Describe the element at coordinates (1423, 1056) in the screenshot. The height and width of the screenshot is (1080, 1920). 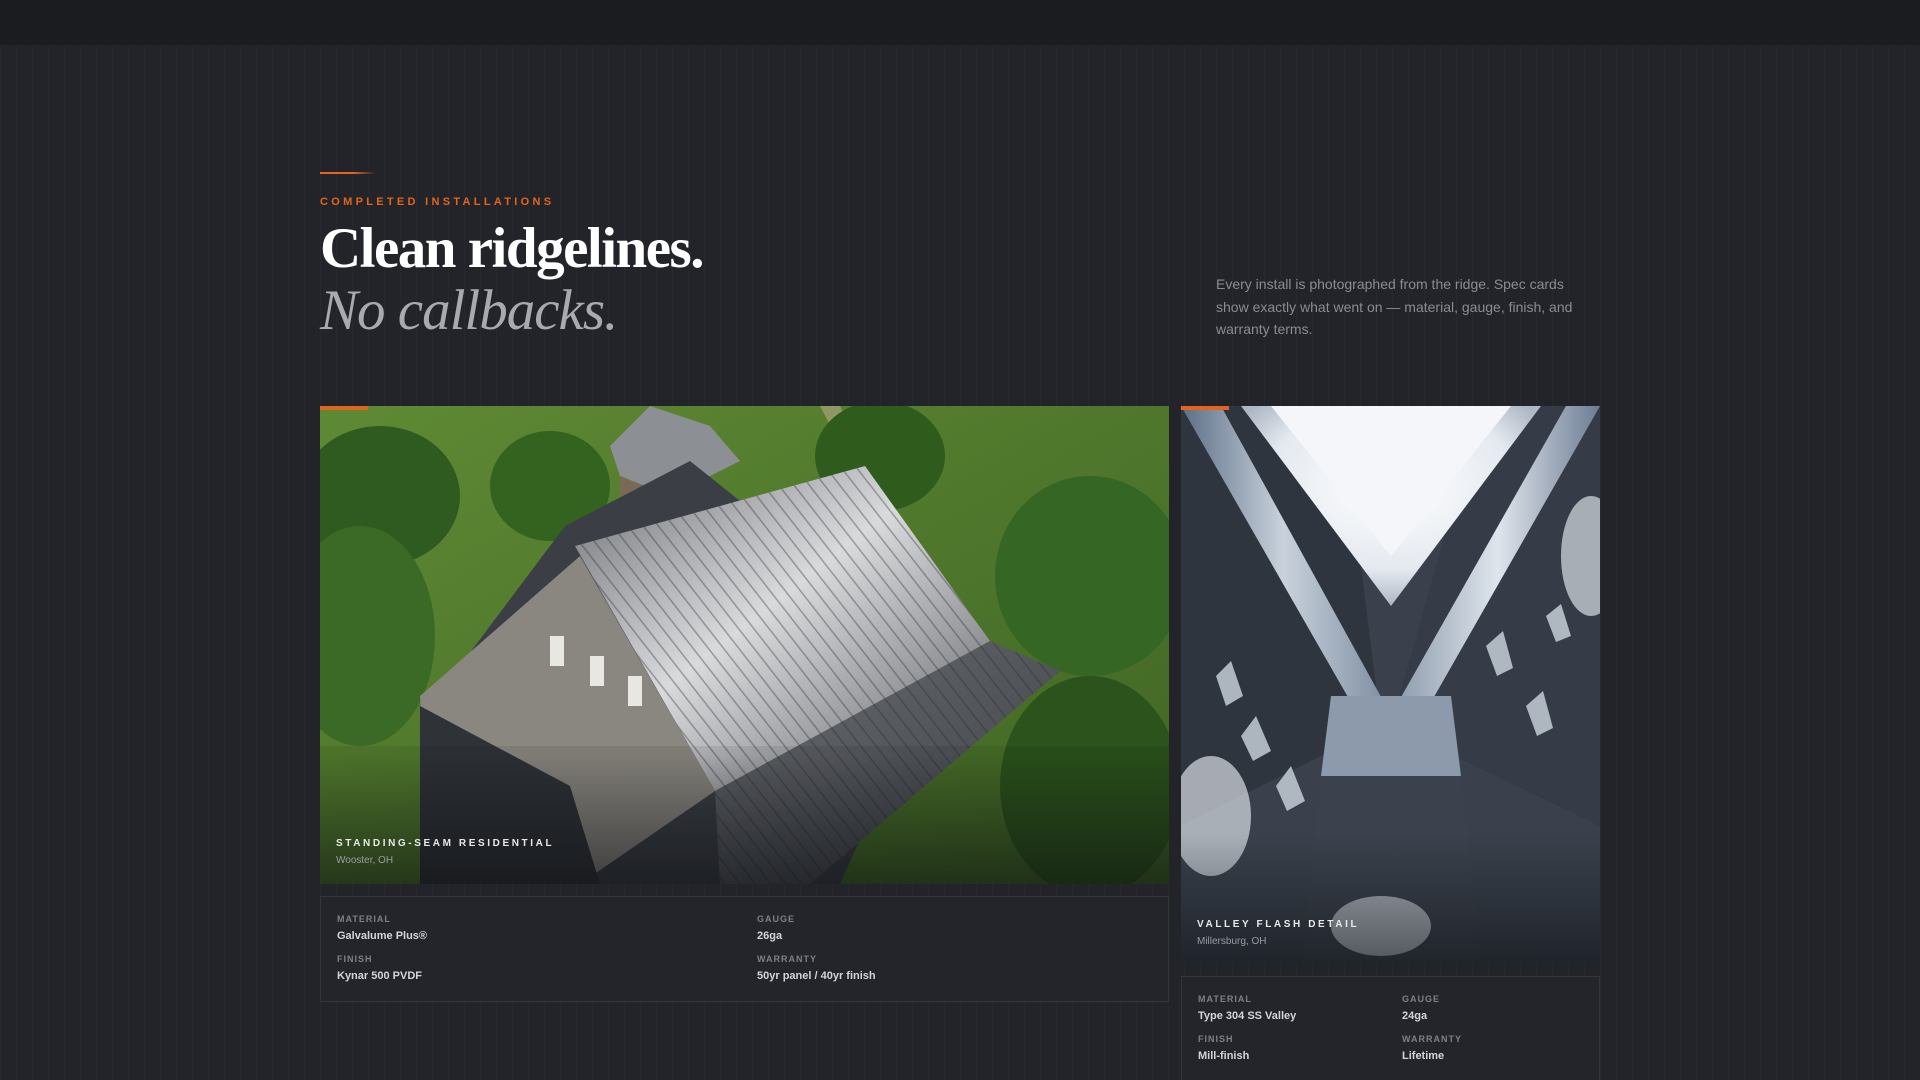
I see `spec-value: Lifetime` at that location.